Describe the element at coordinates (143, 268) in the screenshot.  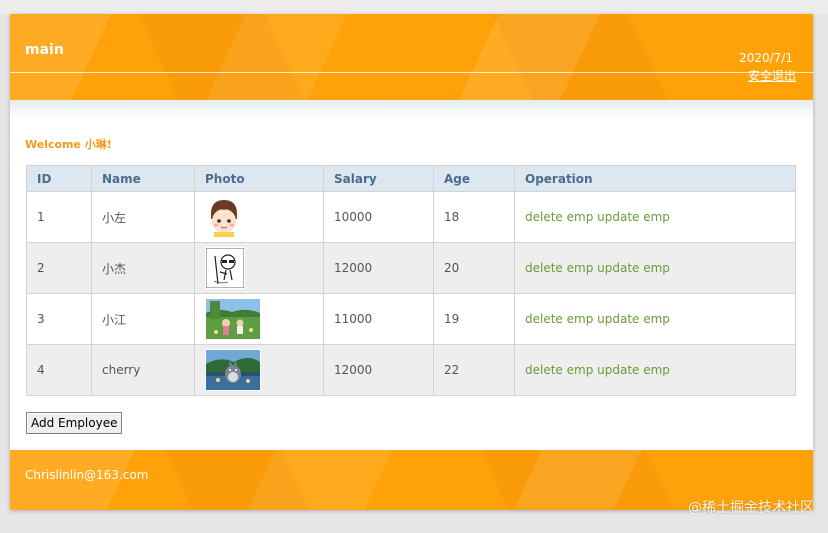
I see `cell-name: 小杰` at that location.